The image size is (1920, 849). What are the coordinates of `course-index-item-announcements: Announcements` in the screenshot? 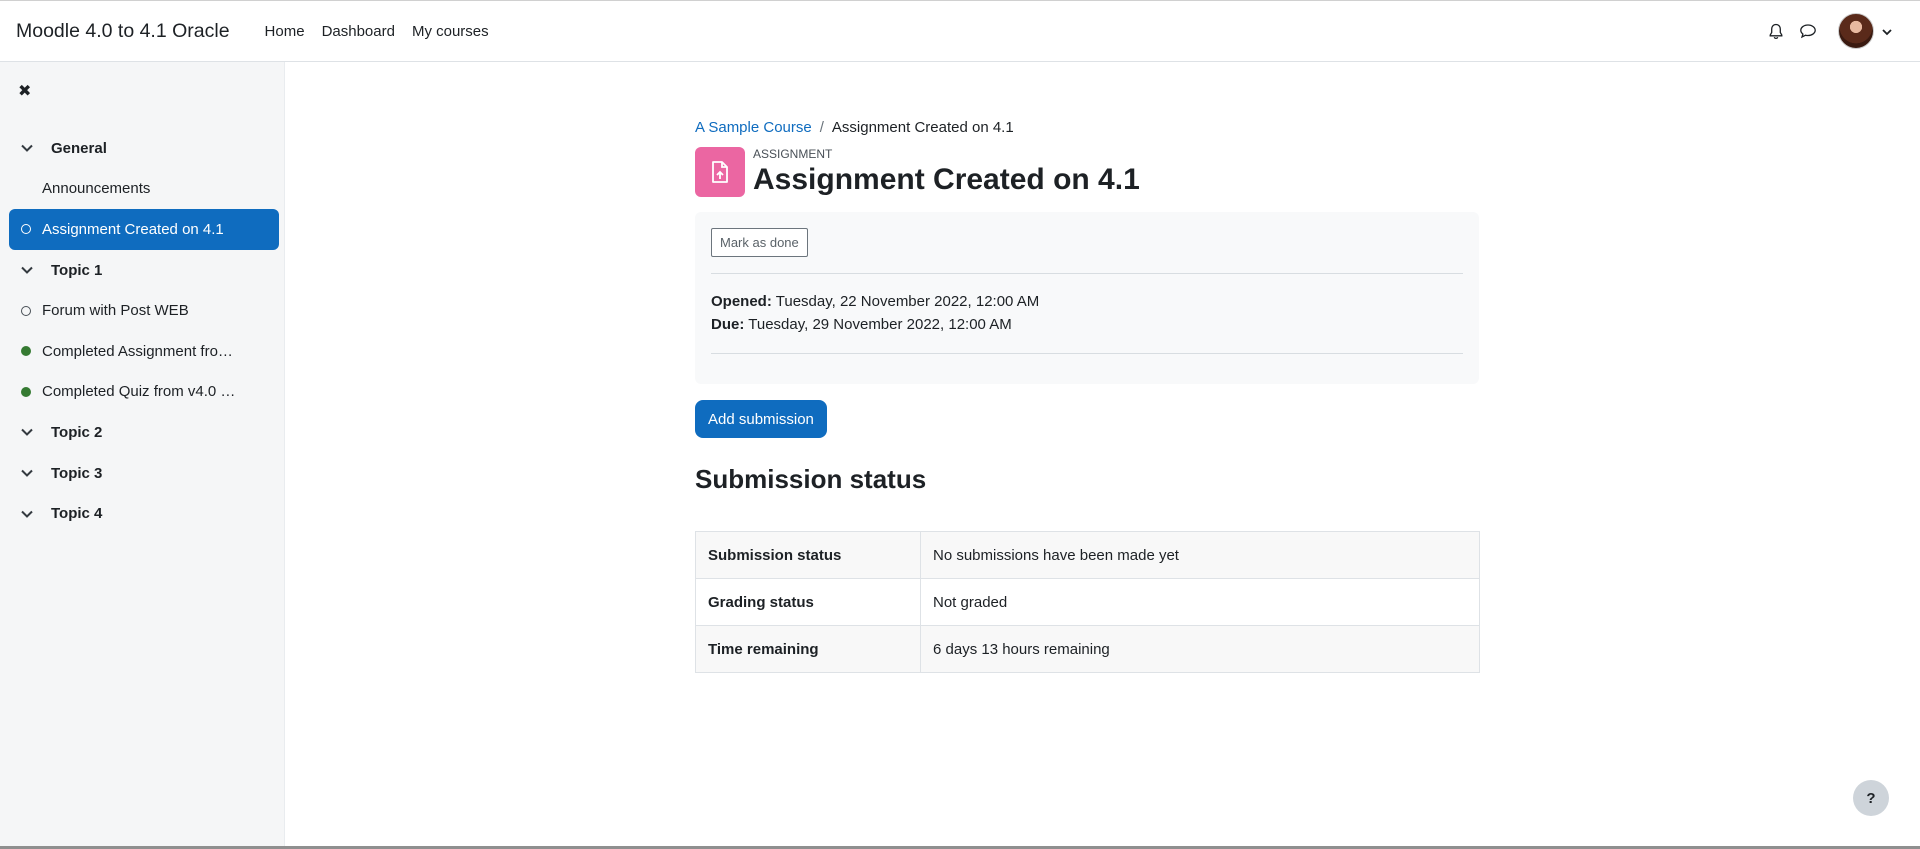 It's located at (144, 189).